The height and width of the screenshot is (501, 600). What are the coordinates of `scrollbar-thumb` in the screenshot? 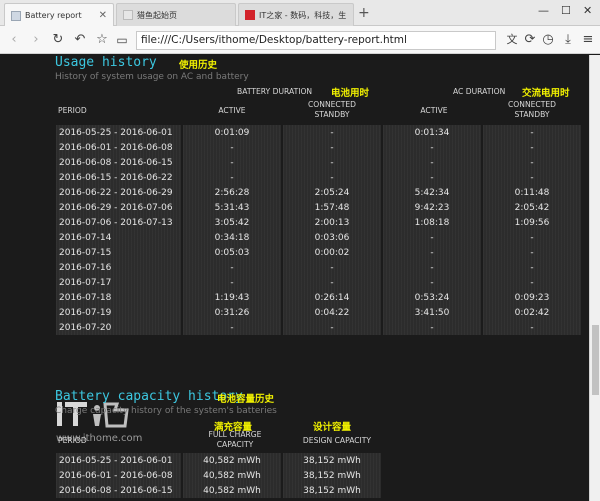 It's located at (595, 360).